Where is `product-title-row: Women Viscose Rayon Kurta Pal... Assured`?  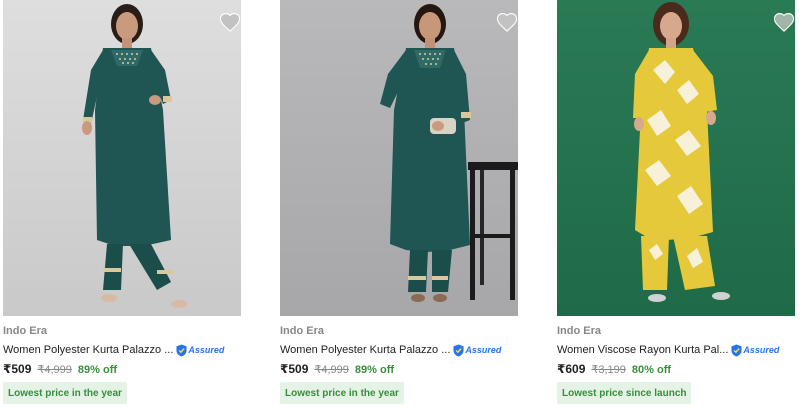
product-title-row: Women Viscose Rayon Kurta Pal... Assured is located at coordinates (676, 350).